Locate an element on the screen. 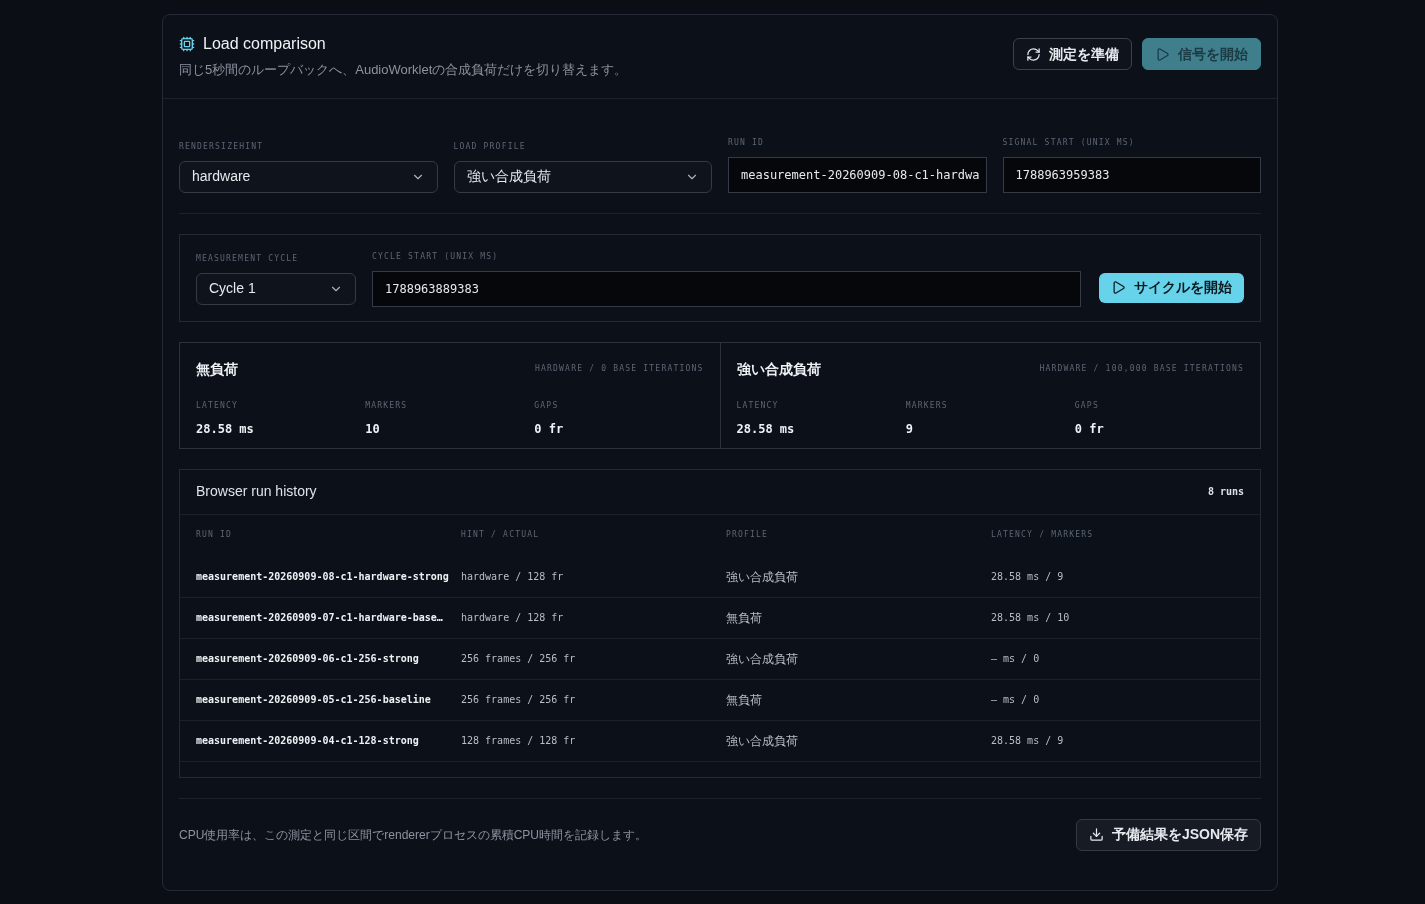 Image resolution: width=1425 pixels, height=904 pixels. table-cell-text: measurement-20260909-06-c1-256-strong is located at coordinates (308, 659).